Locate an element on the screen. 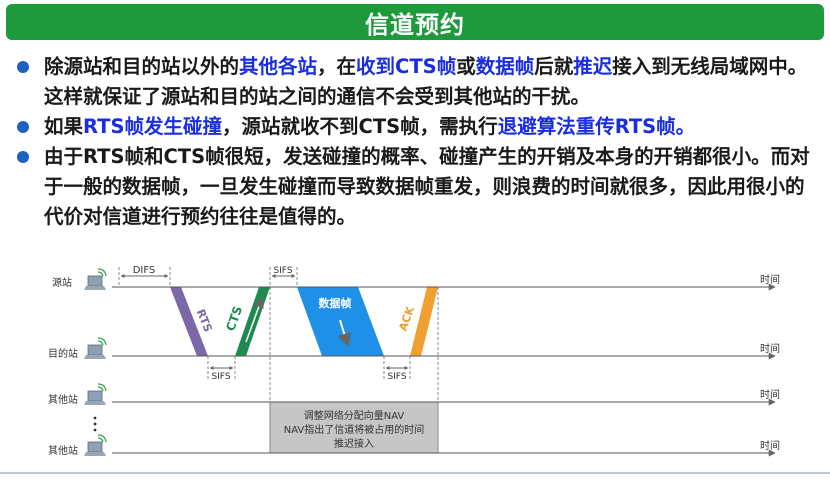  station-label: 源站 is located at coordinates (62, 282).